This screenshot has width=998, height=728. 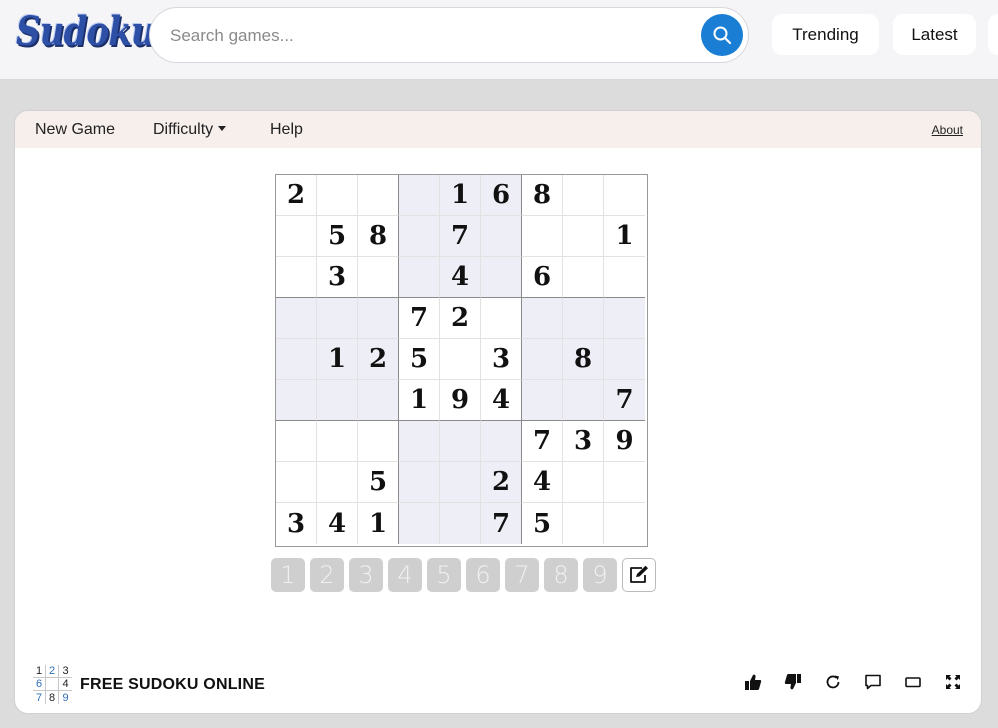 I want to click on number-button-1: 1, so click(x=288, y=575).